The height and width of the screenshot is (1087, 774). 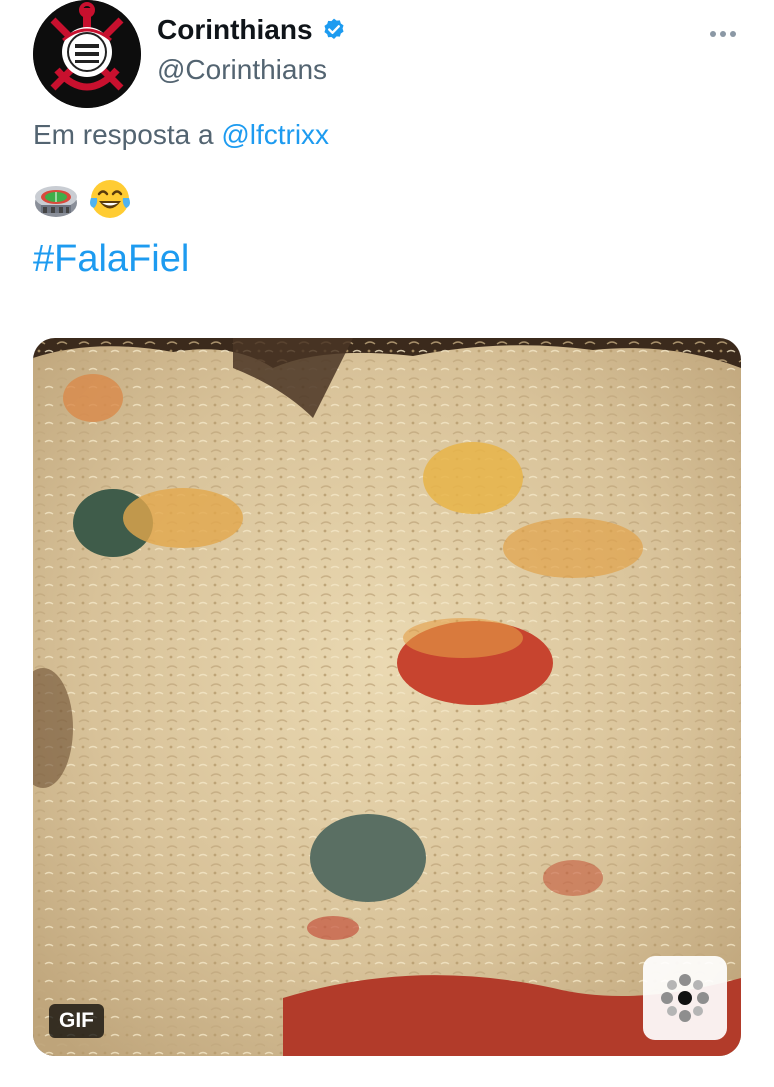 I want to click on avatar, so click(x=87, y=54).